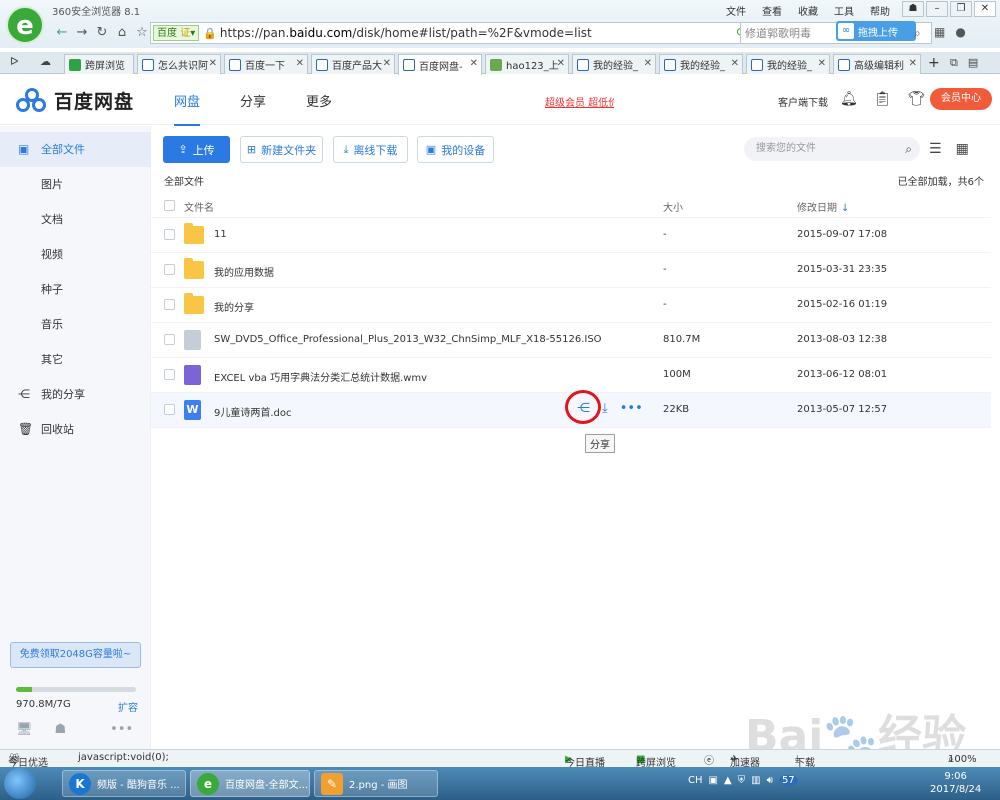  I want to click on ie-icon: ⓔ, so click(709, 759).